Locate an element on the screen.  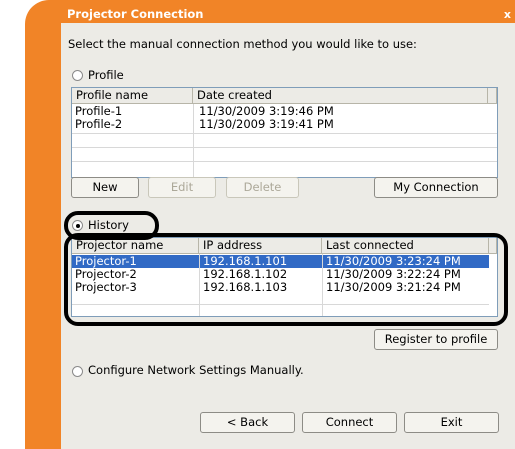
delete-button: Delete is located at coordinates (262, 187).